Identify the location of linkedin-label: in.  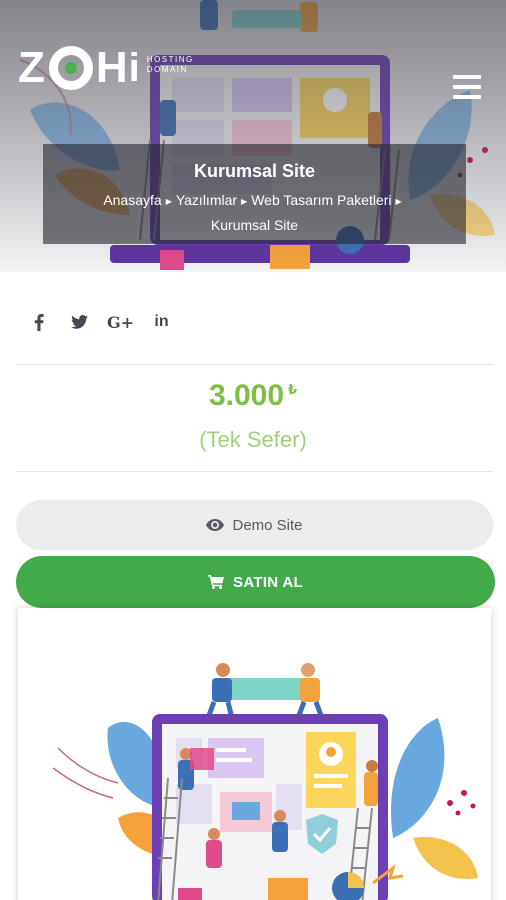
(161, 321).